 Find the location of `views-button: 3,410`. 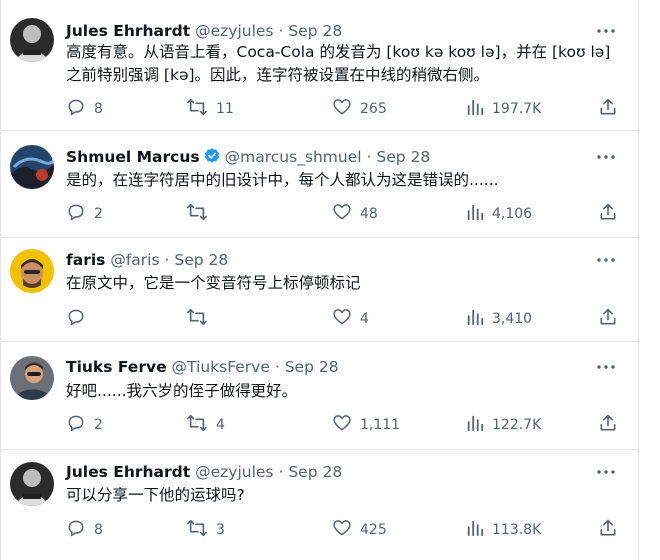

views-button: 3,410 is located at coordinates (499, 319).